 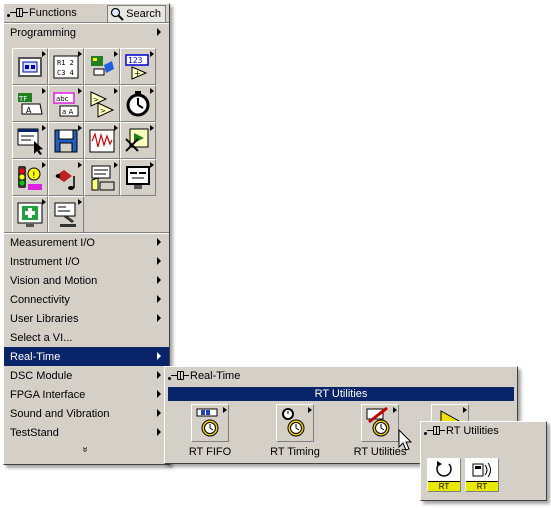 I want to click on svg-text: TF, so click(x=22, y=99).